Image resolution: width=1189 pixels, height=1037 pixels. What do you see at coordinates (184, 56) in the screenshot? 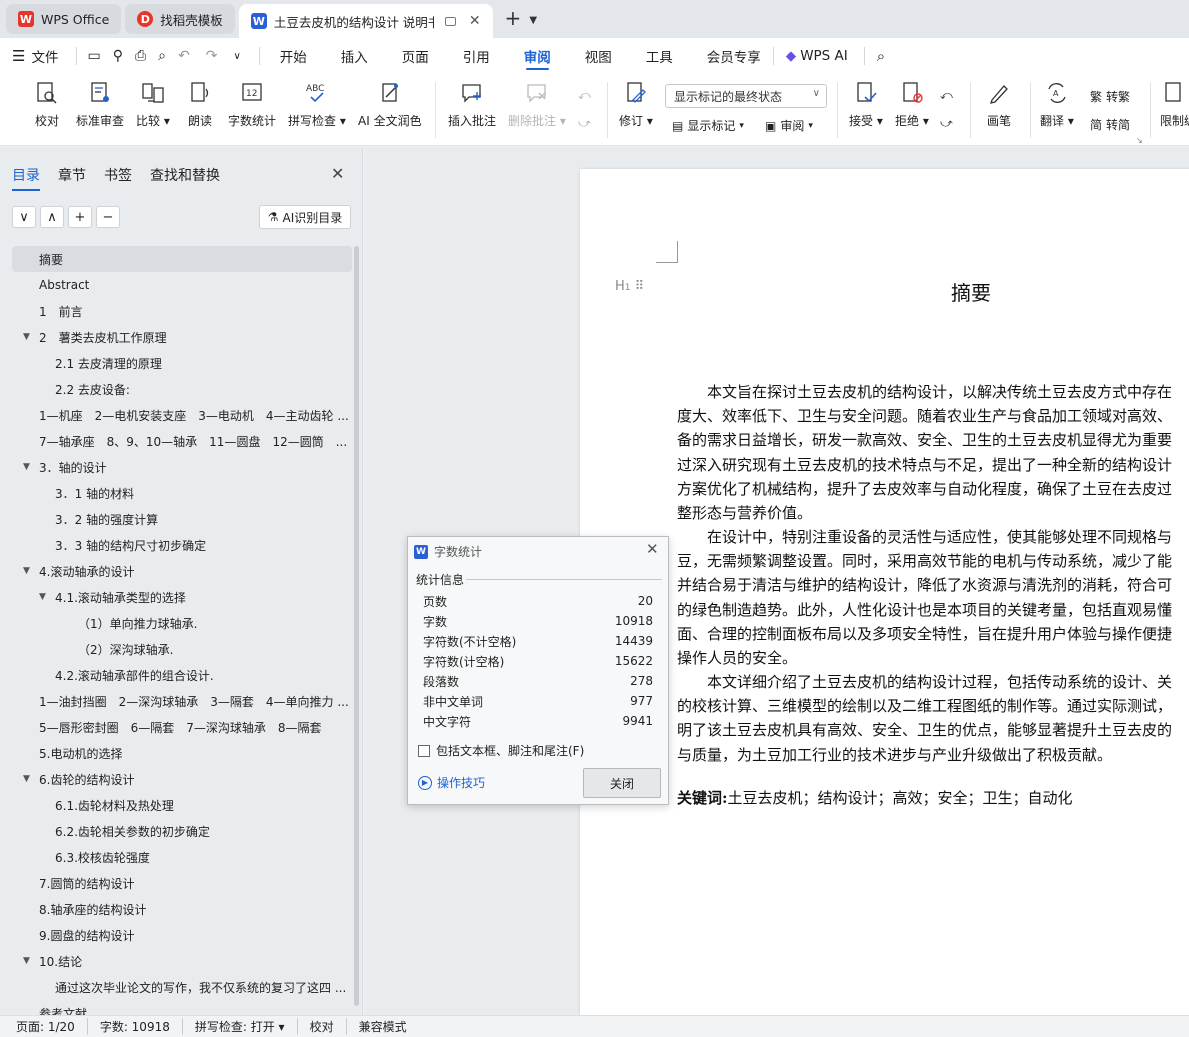
I see `undo-icon: ↶` at bounding box center [184, 56].